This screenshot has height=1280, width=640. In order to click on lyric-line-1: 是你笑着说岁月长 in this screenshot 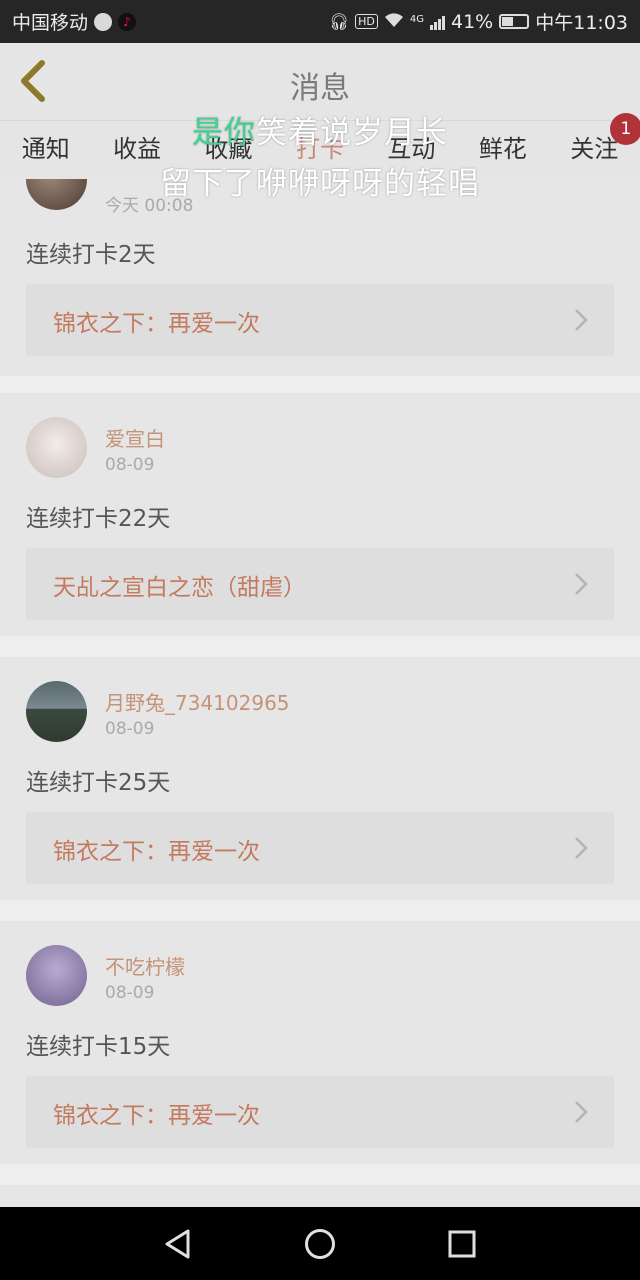, I will do `click(320, 129)`.